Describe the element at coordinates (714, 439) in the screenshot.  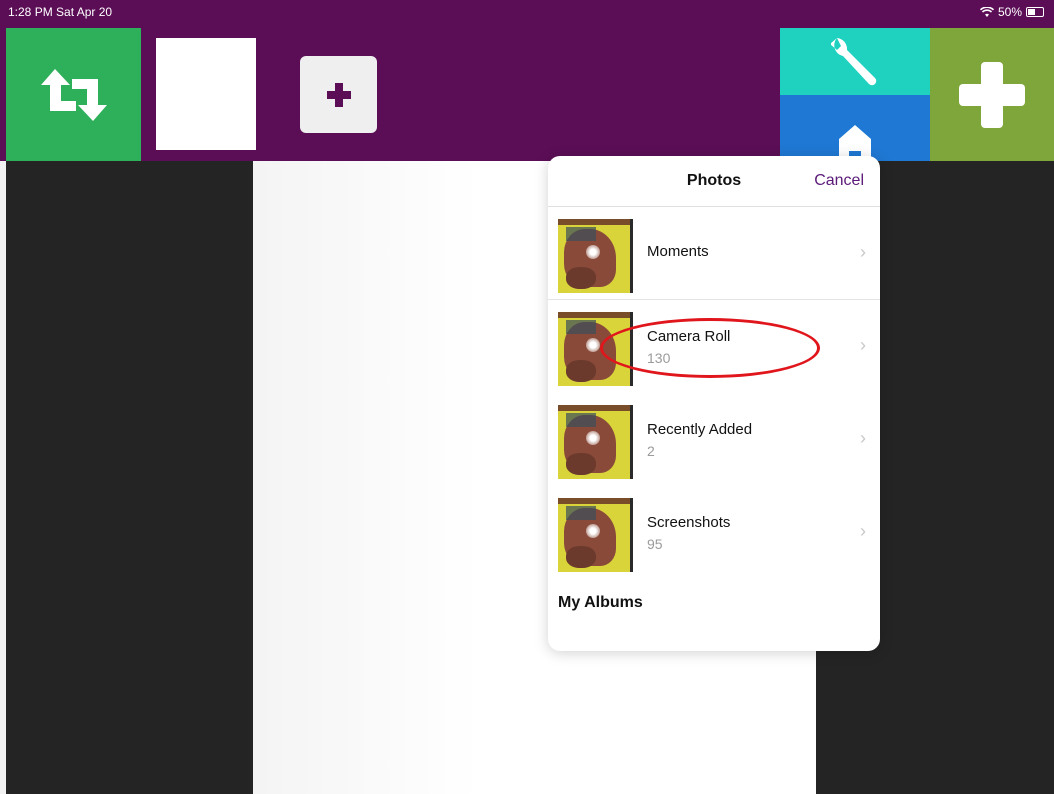
I see `album-row-recently-added: Recently Added 2 ›` at that location.